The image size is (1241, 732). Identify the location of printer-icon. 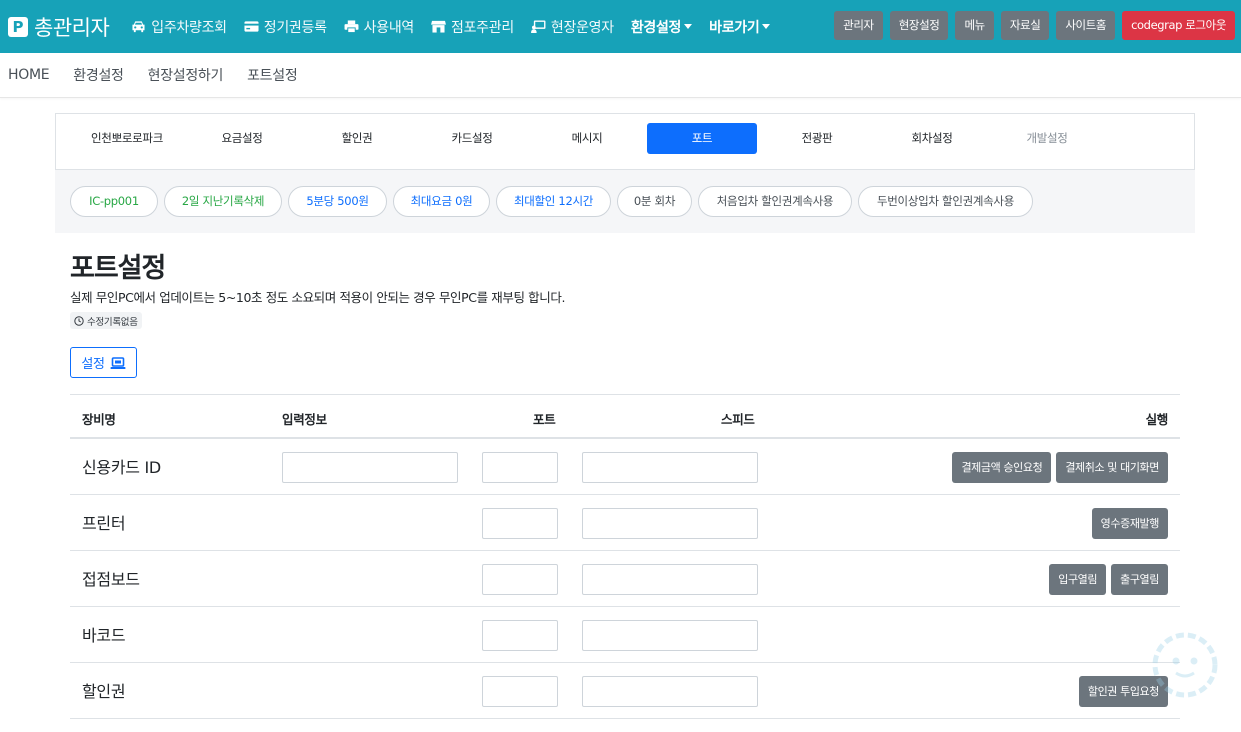
(351, 26).